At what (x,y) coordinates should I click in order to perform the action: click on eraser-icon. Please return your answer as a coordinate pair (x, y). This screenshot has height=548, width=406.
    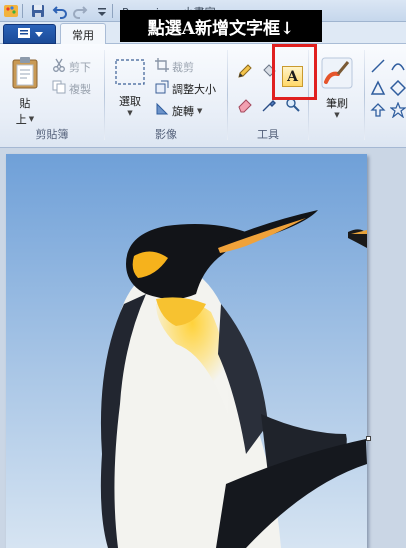
    Looking at the image, I should click on (245, 106).